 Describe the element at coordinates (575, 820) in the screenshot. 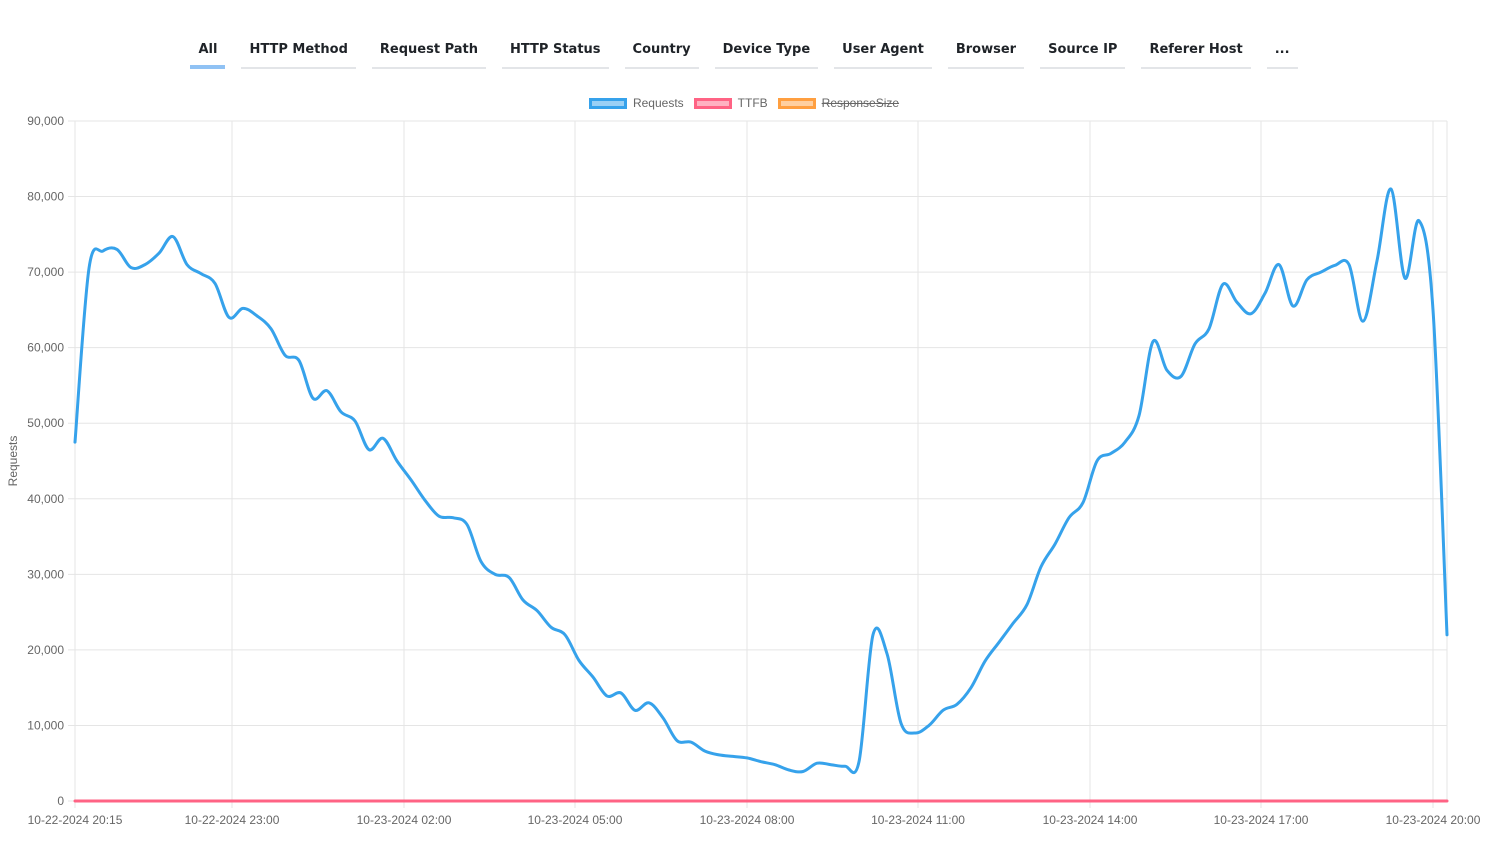

I see `x-tick-label: 10-23-2024 05:00` at that location.